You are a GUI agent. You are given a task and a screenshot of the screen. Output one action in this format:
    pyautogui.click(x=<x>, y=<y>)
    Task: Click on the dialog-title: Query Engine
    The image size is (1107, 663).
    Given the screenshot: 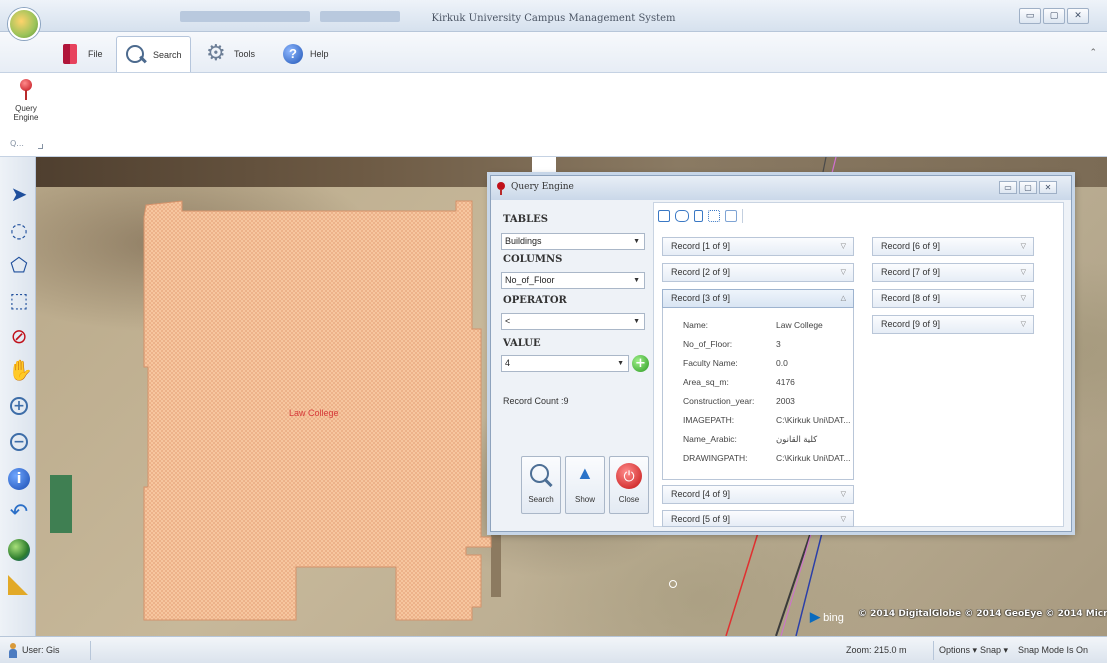 What is the action you would take?
    pyautogui.click(x=542, y=187)
    